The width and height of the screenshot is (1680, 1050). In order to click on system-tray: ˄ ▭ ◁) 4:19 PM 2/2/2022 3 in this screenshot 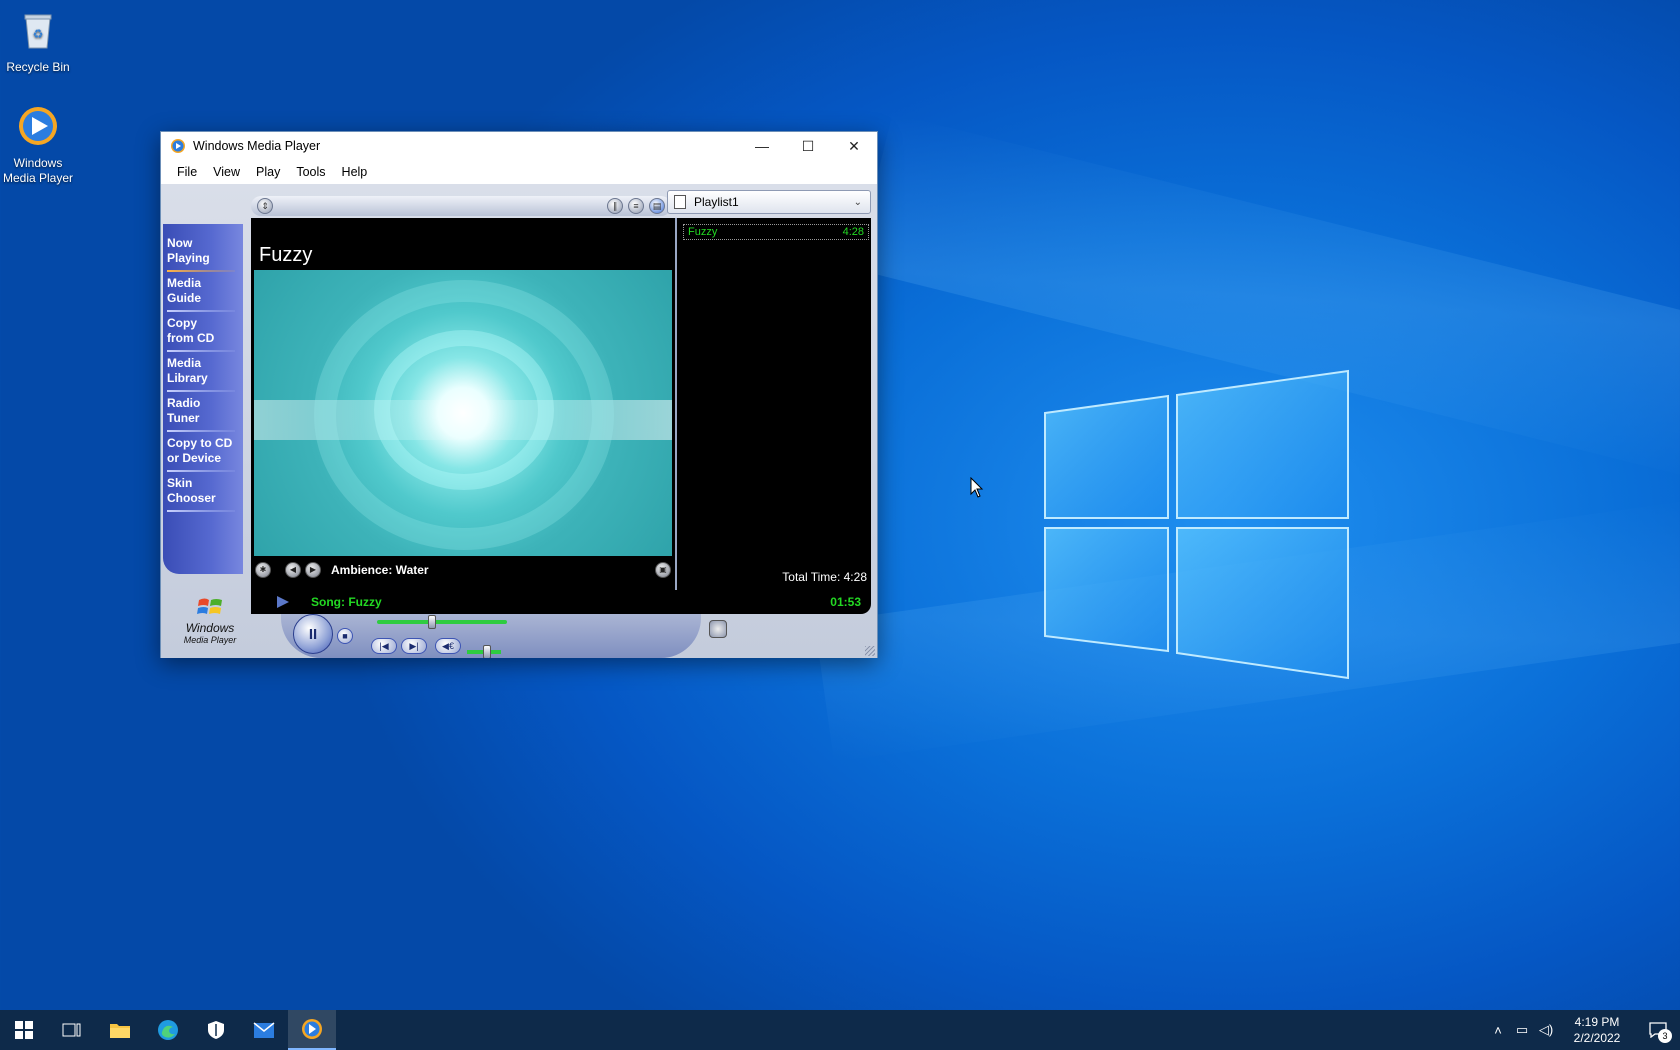, I will do `click(1583, 1030)`.